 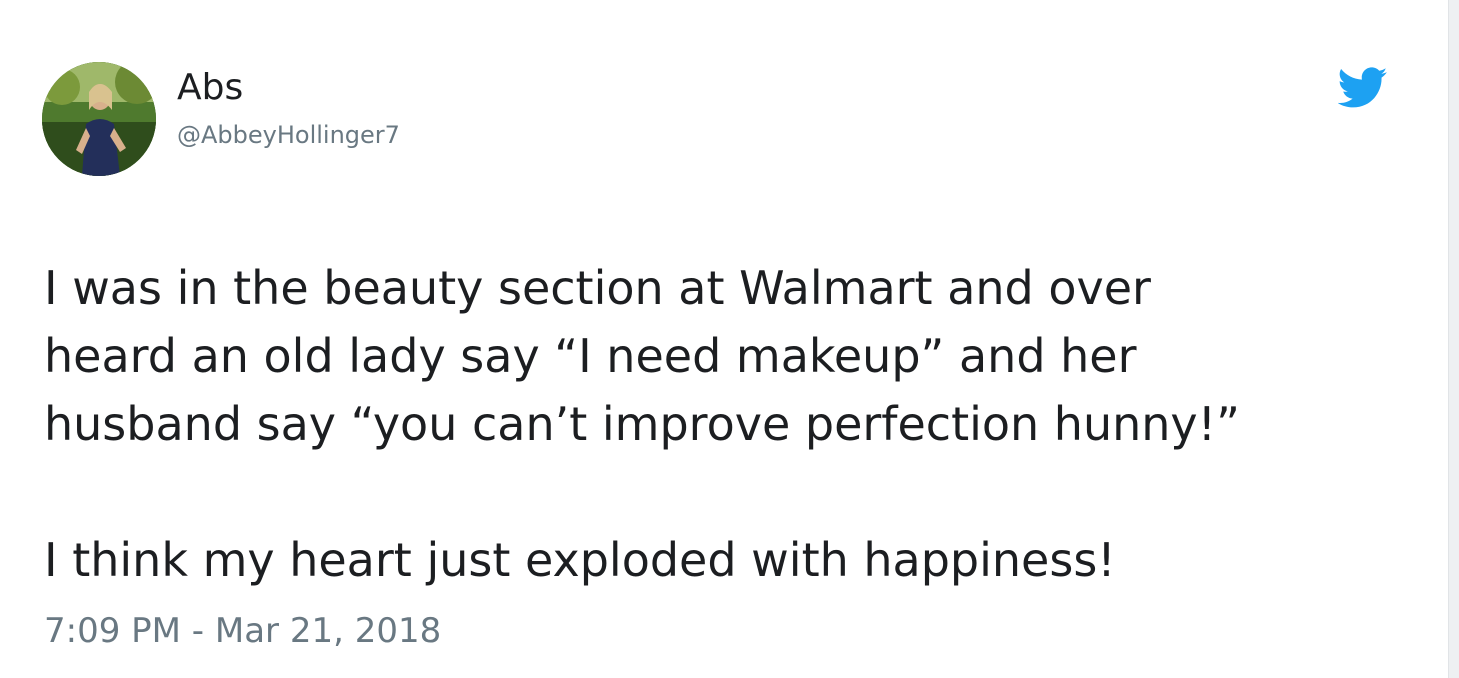 I want to click on avatar-image, so click(x=99, y=119).